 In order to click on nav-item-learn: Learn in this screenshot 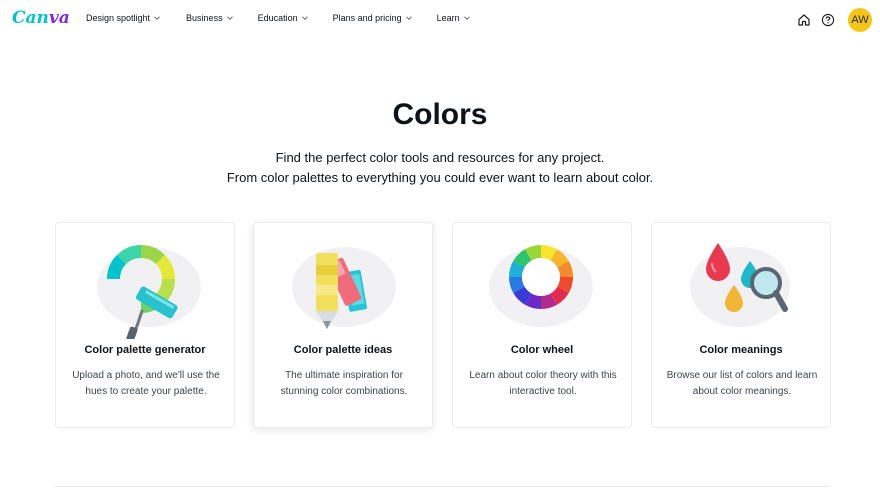, I will do `click(454, 18)`.